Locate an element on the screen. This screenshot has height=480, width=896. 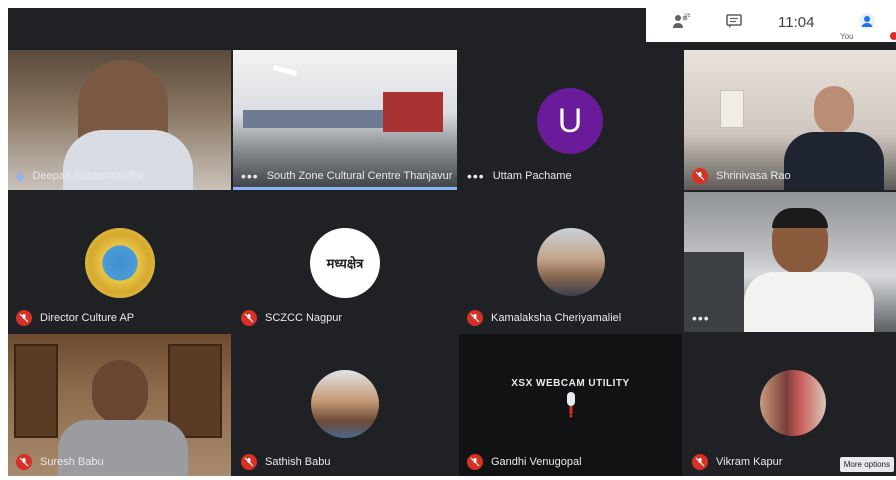
participant-tile: XSX WEBCAM UTILITY Gandhi Venugopal is located at coordinates (570, 405).